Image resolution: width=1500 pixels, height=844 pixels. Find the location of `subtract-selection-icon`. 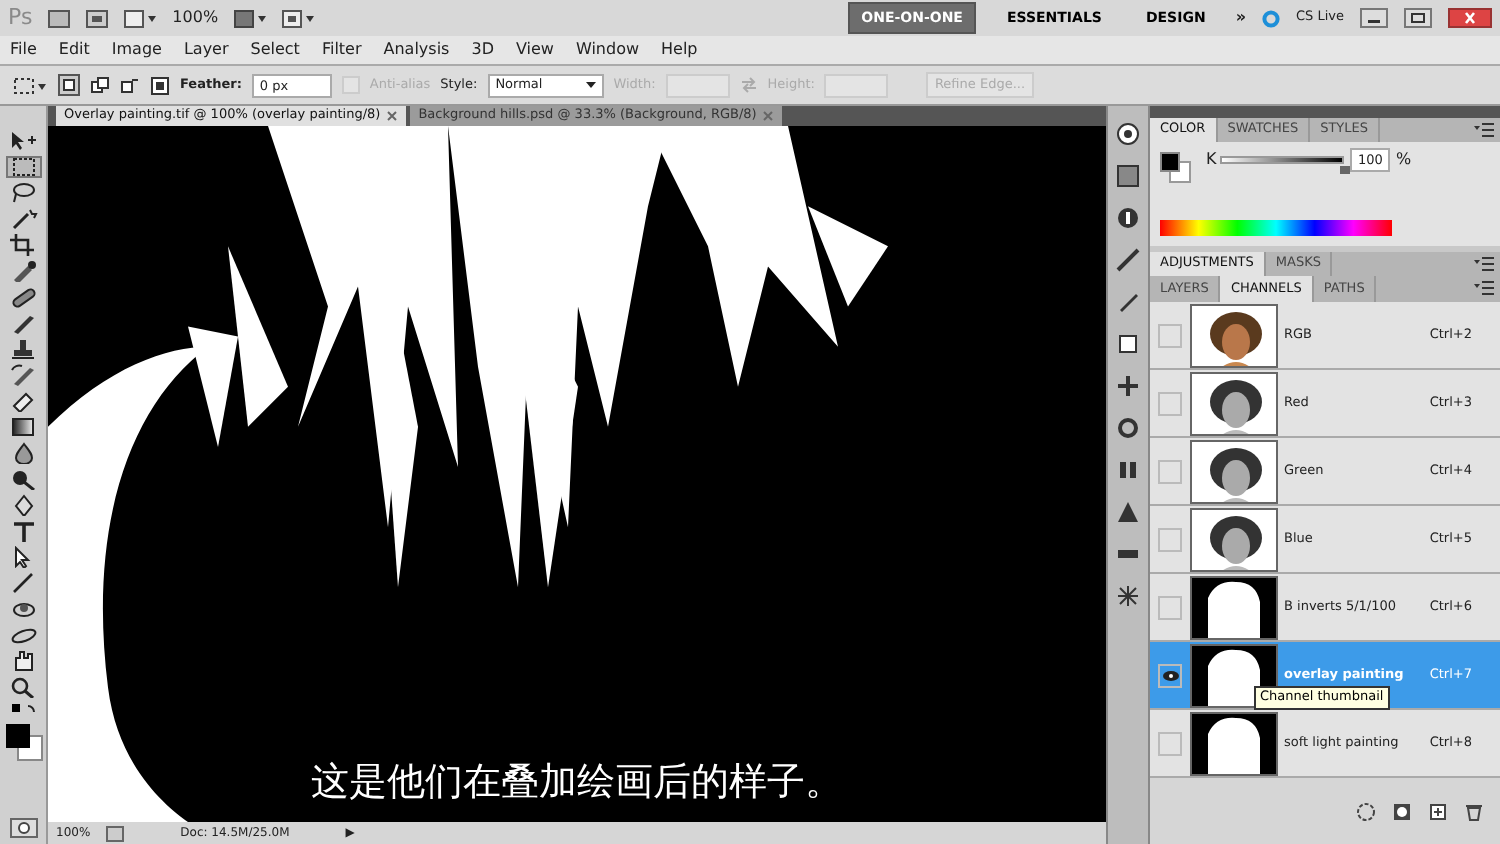

subtract-selection-icon is located at coordinates (130, 85).